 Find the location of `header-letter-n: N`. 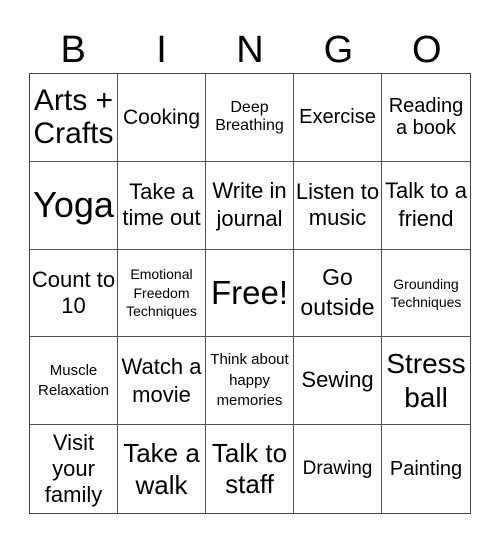

header-letter-n: N is located at coordinates (250, 50).